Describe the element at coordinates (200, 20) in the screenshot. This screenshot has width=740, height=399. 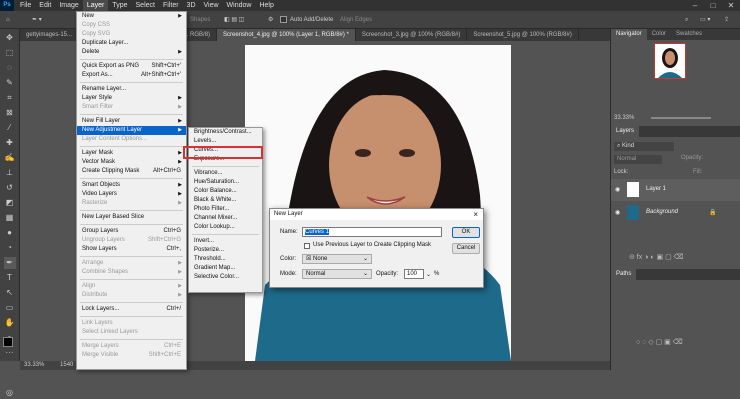
I see `shapes-button: Shapes` at that location.